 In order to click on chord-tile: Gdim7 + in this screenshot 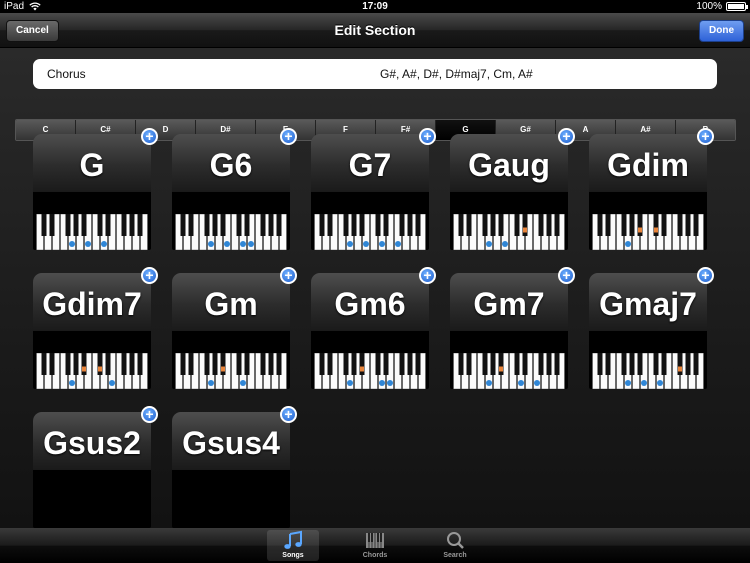, I will do `click(95, 328)`.